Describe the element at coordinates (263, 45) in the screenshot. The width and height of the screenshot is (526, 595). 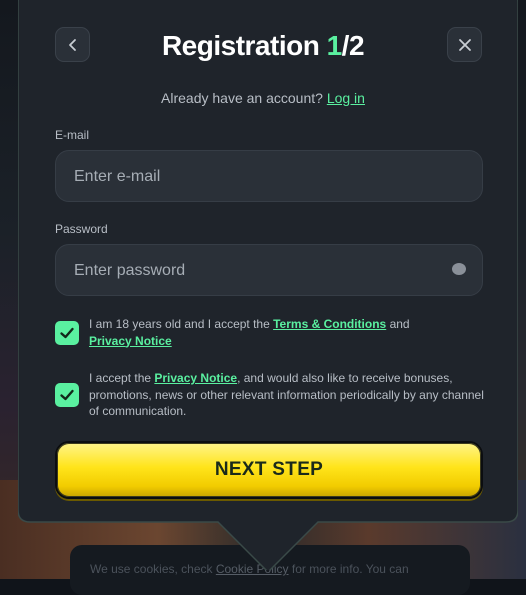
I see `modal-title: Registration 1/2` at that location.